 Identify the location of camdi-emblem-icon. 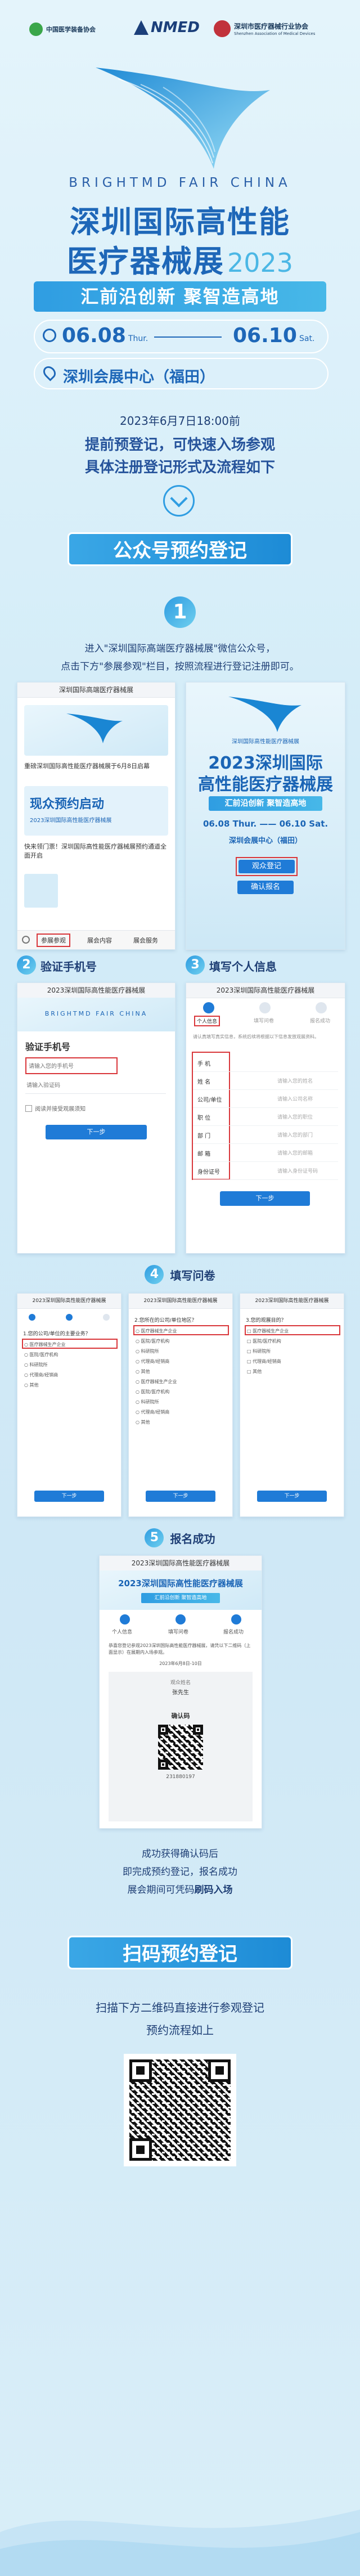
(36, 29).